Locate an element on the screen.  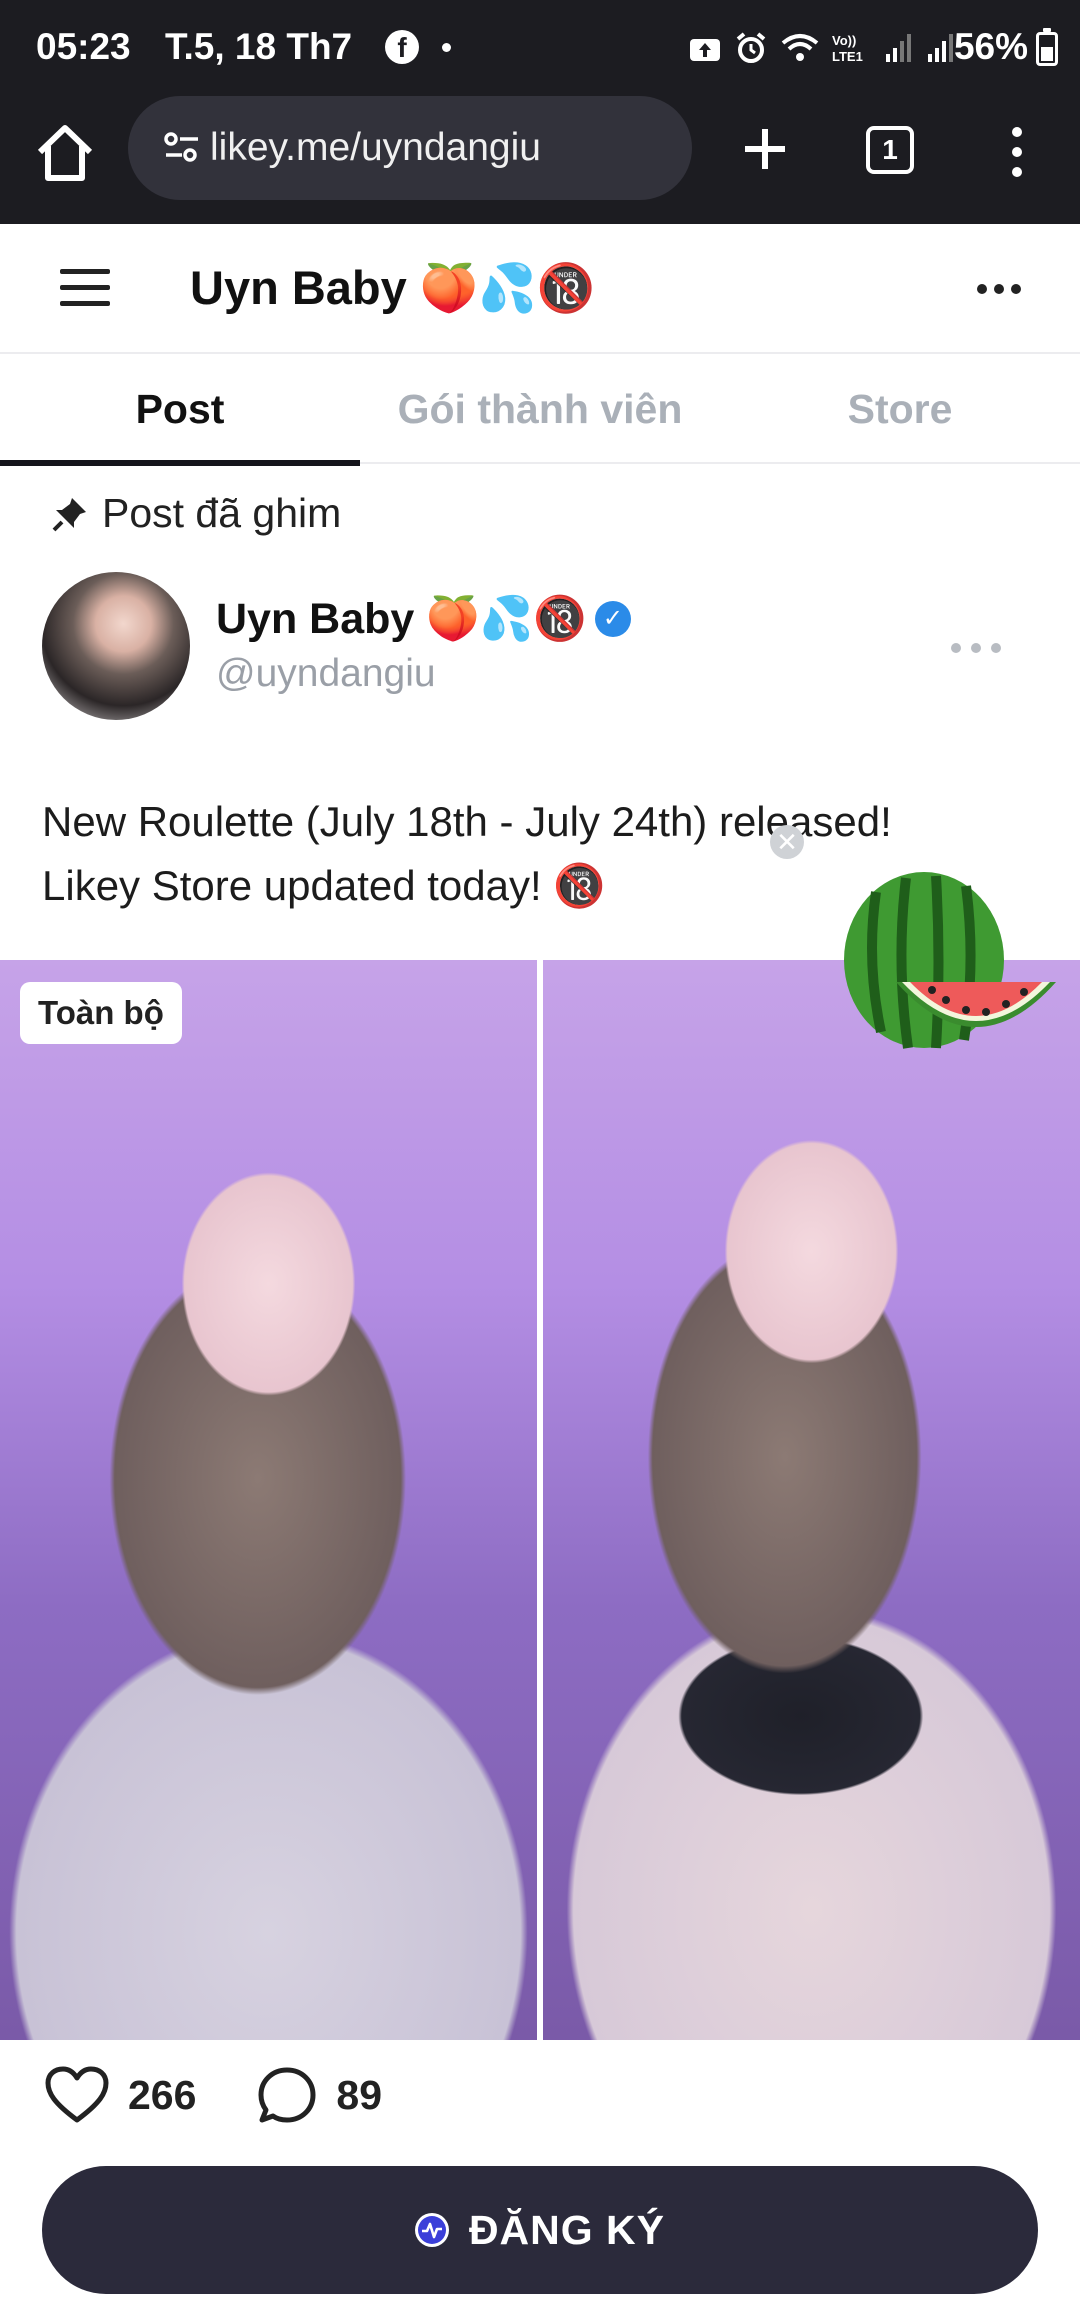
tab-post: Post is located at coordinates (180, 410).